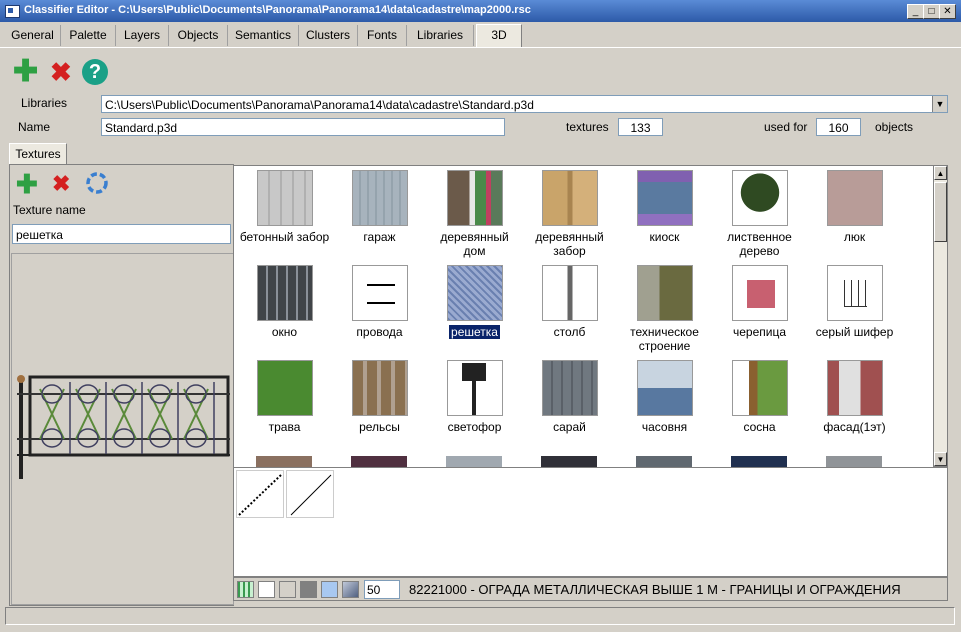  Describe the element at coordinates (759, 395) in the screenshot. I see `texture-item: сосна` at that location.